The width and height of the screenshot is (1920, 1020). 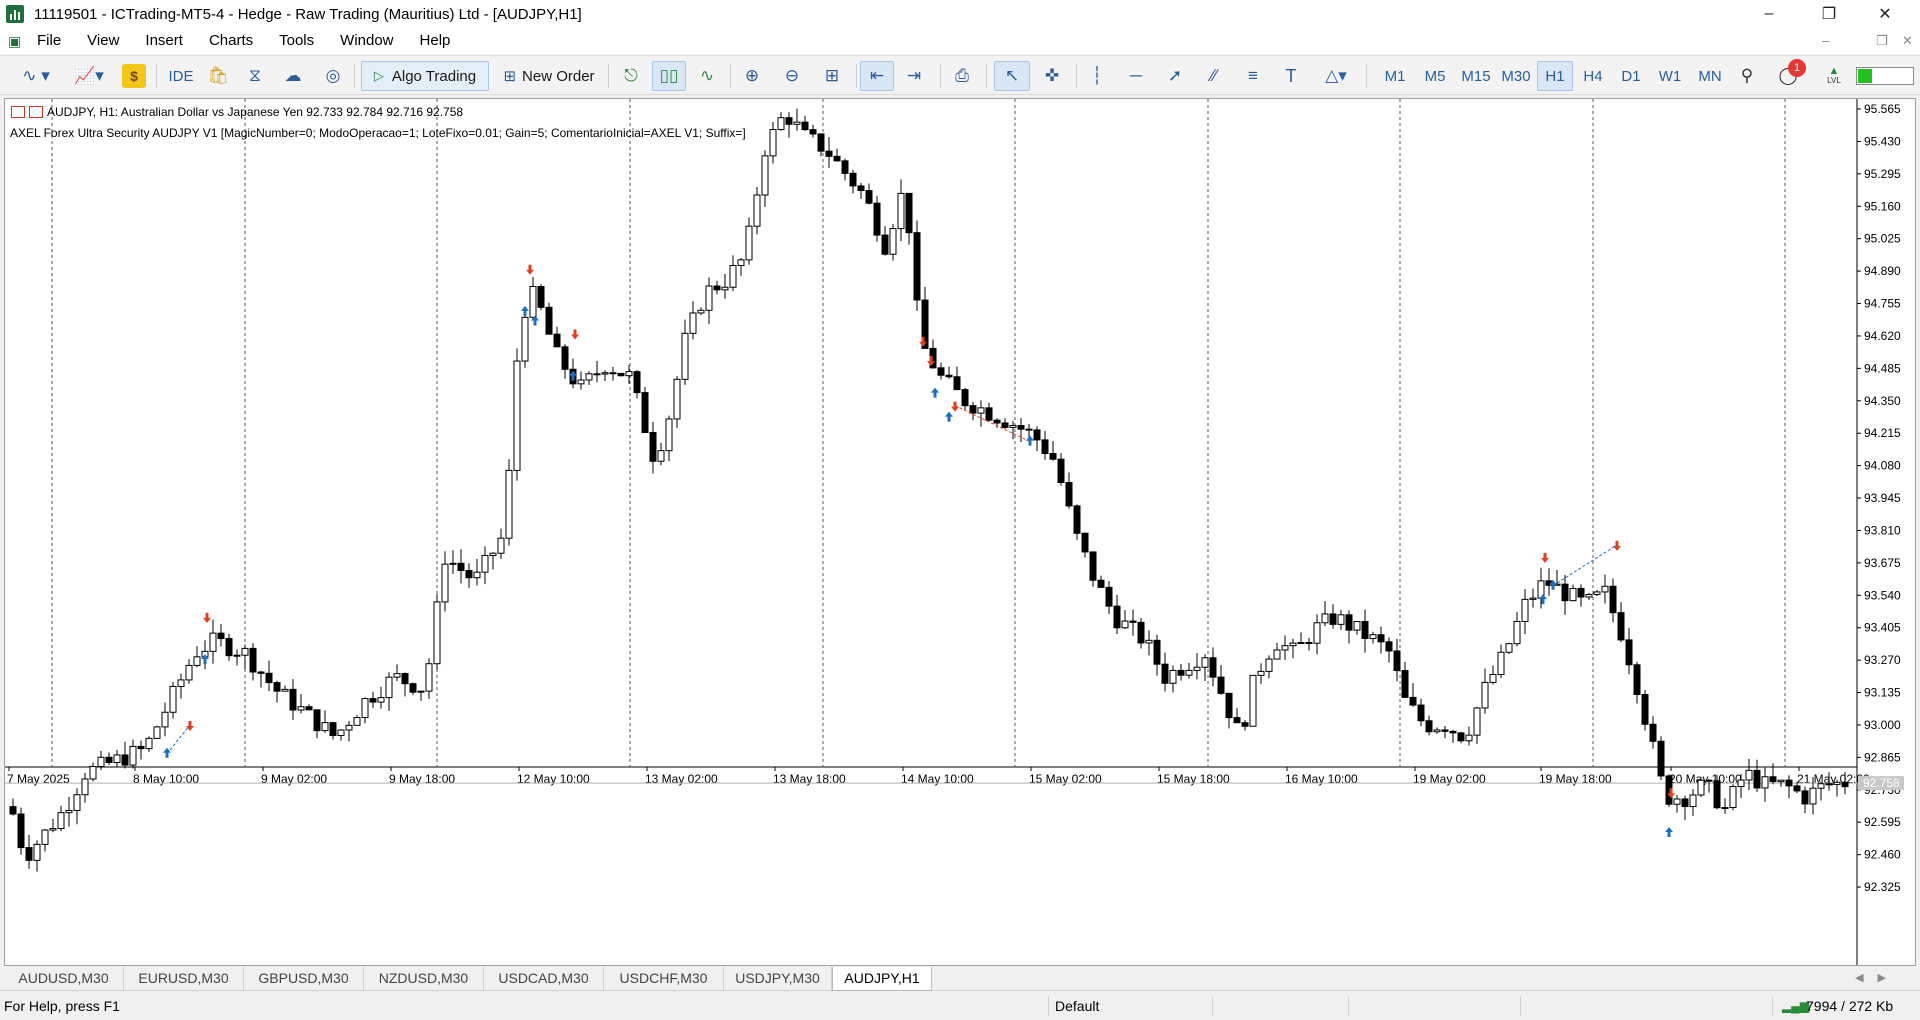 What do you see at coordinates (1435, 76) in the screenshot?
I see `timeframe-m5: M5` at bounding box center [1435, 76].